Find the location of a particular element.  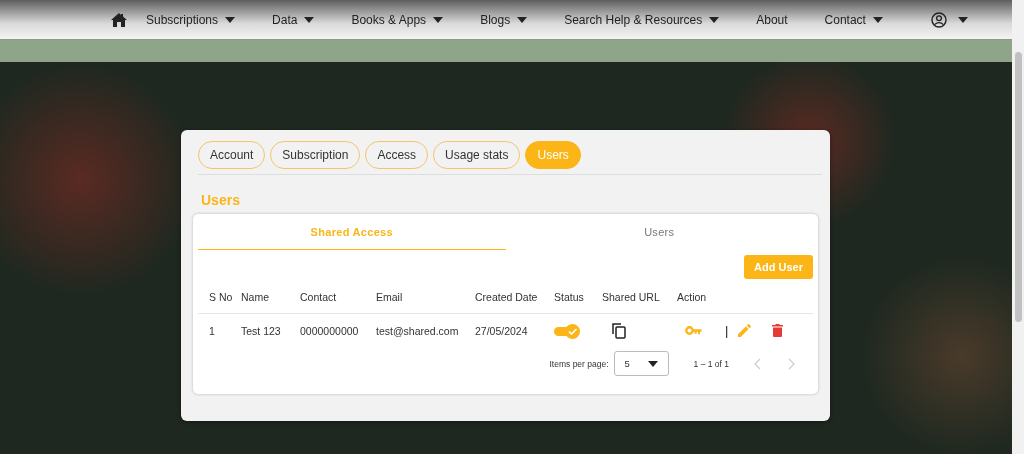

dropdown-caret-icon is located at coordinates (652, 363).